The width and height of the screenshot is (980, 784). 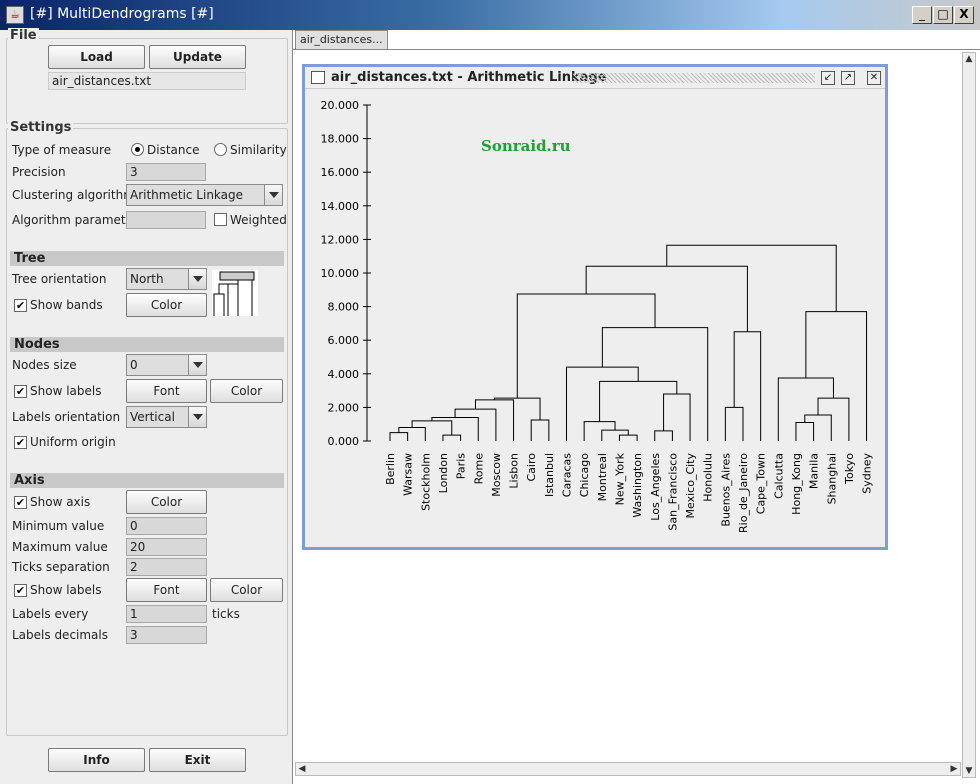 I want to click on y-tick-label: 6.000, so click(x=344, y=340).